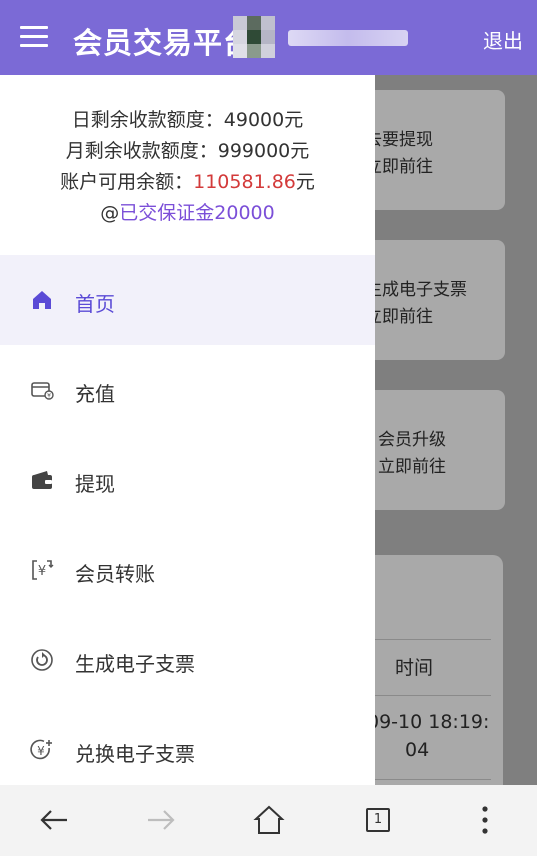  Describe the element at coordinates (263, 120) in the screenshot. I see `daily-limit-value: 49000元` at that location.